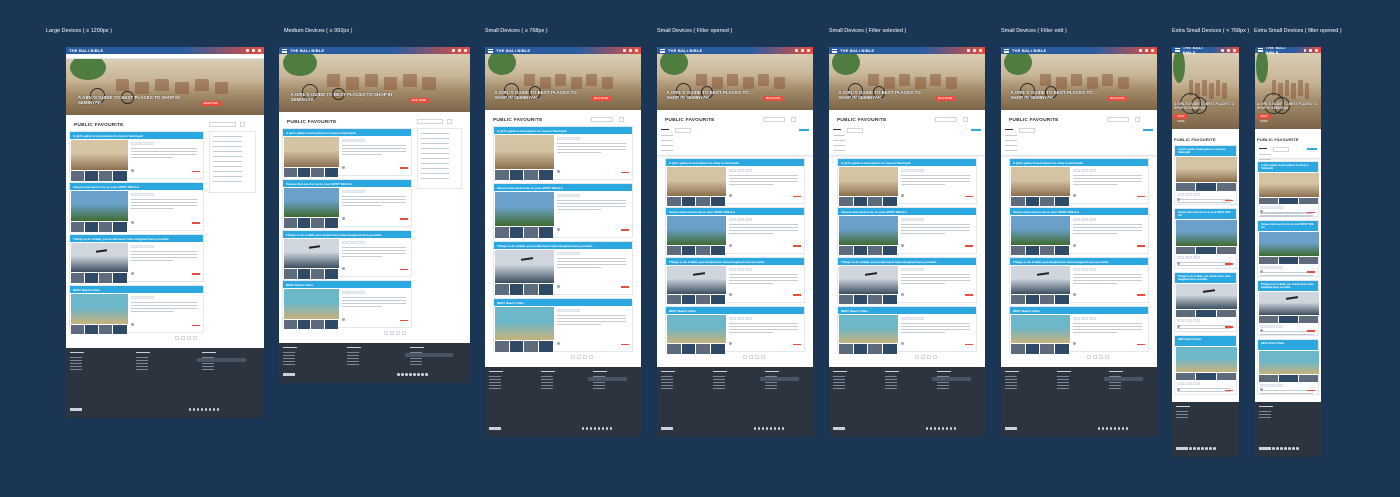 Image resolution: width=1400 pixels, height=497 pixels. Describe the element at coordinates (307, 50) in the screenshot. I see `site-logo: THE BALI BIBLE` at that location.